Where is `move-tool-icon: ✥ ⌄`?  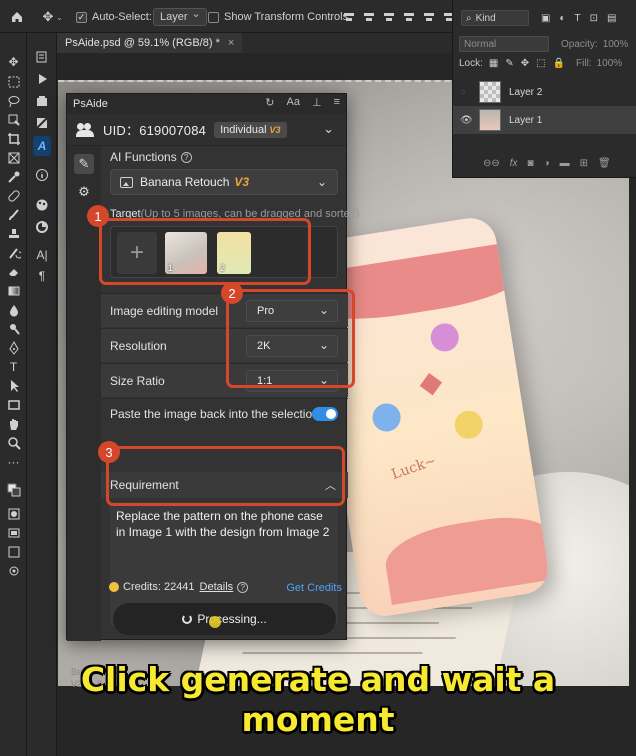 move-tool-icon: ✥ ⌄ is located at coordinates (51, 17).